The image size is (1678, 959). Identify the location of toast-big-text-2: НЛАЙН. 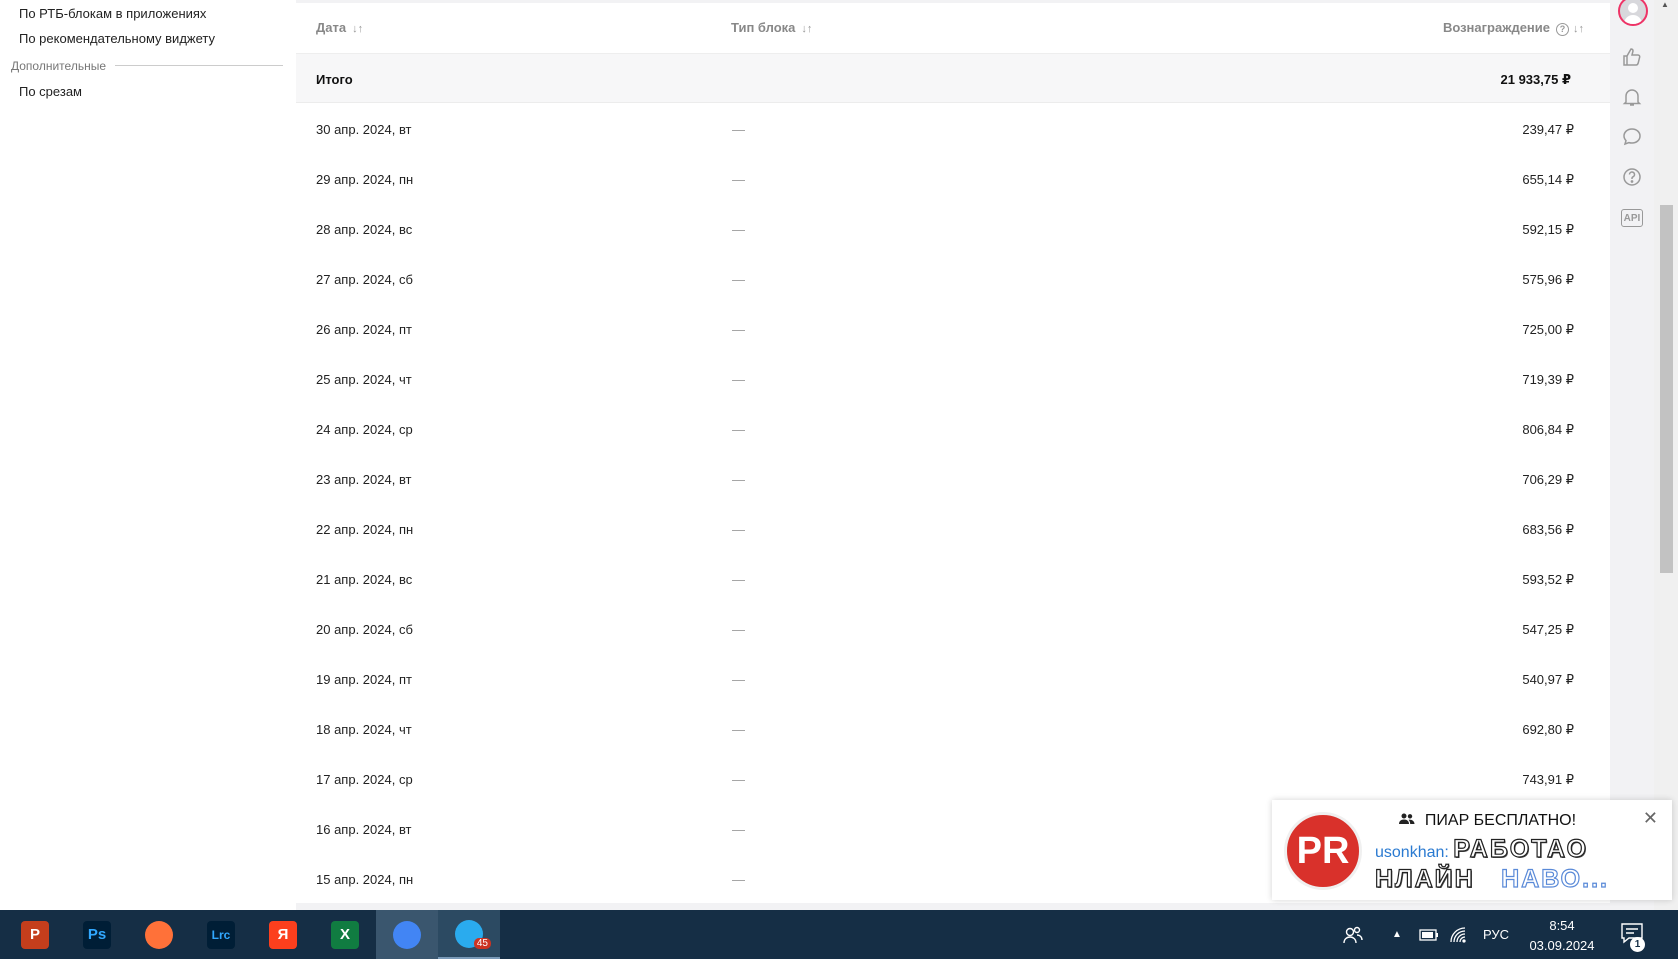
(1424, 879).